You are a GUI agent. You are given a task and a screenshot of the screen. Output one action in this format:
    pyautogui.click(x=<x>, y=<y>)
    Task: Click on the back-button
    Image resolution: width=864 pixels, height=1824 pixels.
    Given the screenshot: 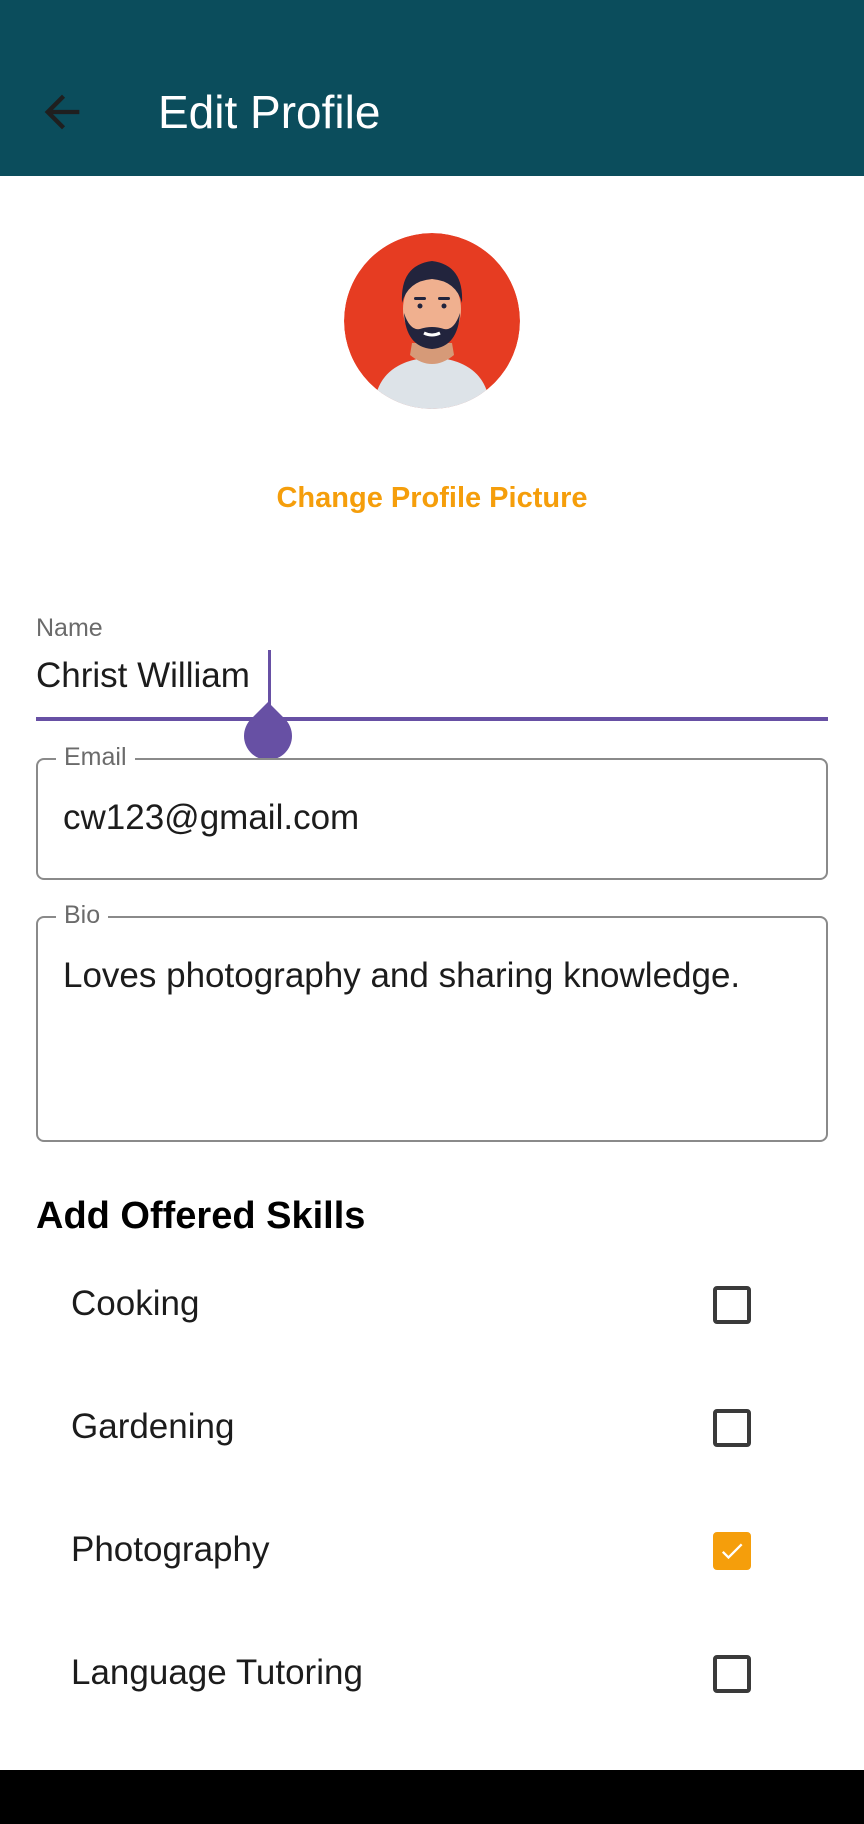 What is the action you would take?
    pyautogui.click(x=62, y=112)
    